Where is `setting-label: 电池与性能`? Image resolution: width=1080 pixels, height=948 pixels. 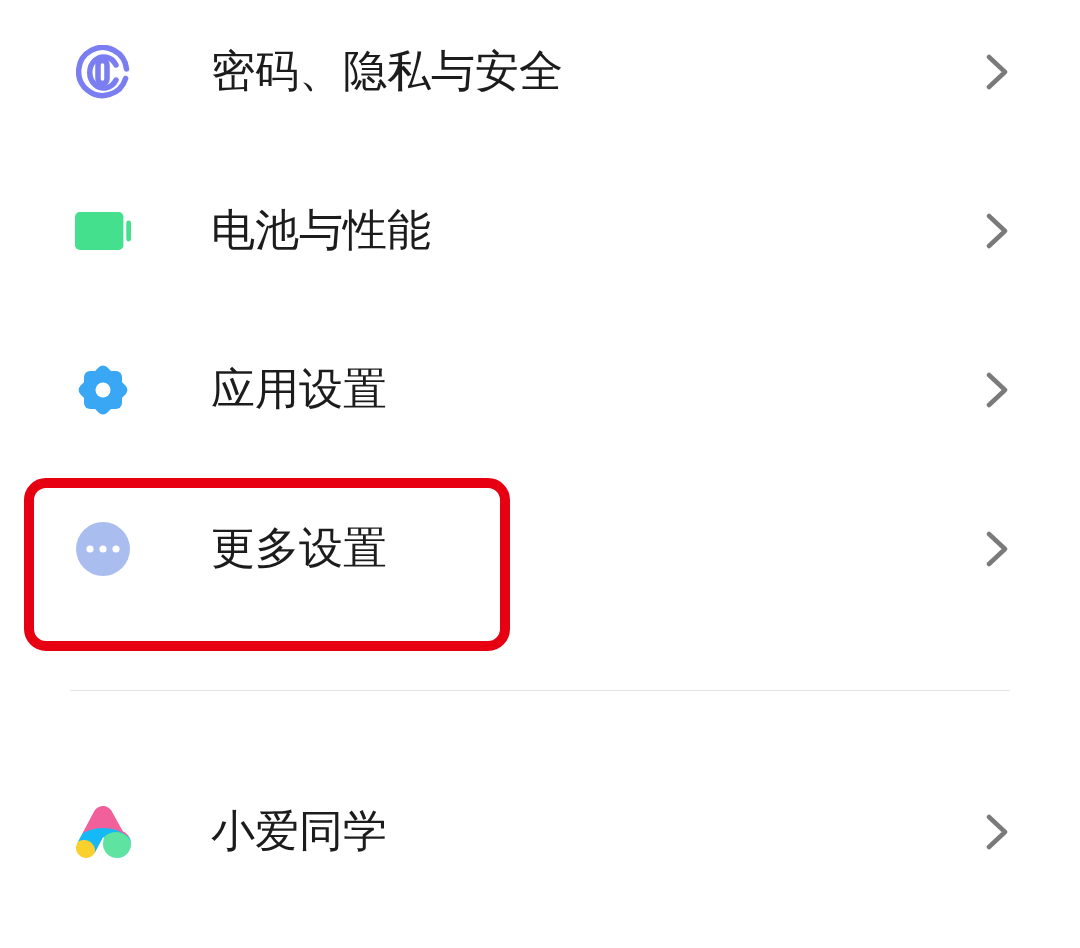
setting-label: 电池与性能 is located at coordinates (598, 230).